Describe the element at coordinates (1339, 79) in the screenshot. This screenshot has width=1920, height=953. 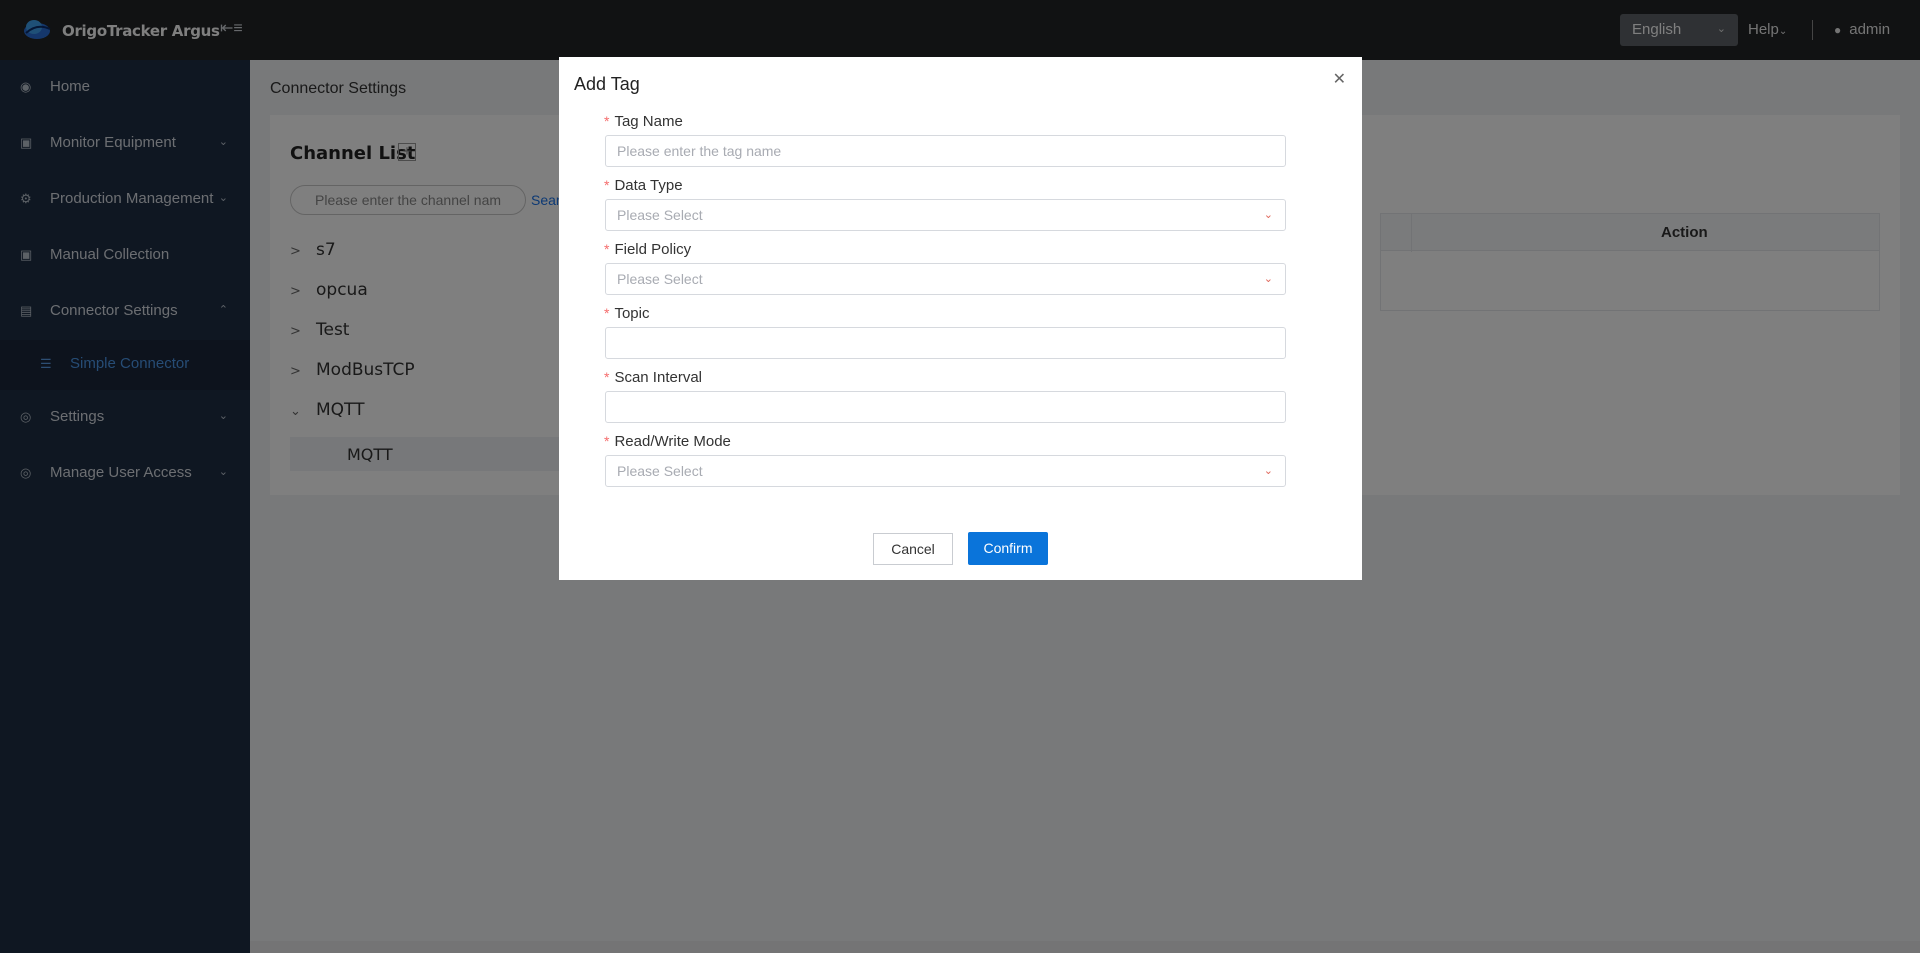
I see `close-icon: ✕` at that location.